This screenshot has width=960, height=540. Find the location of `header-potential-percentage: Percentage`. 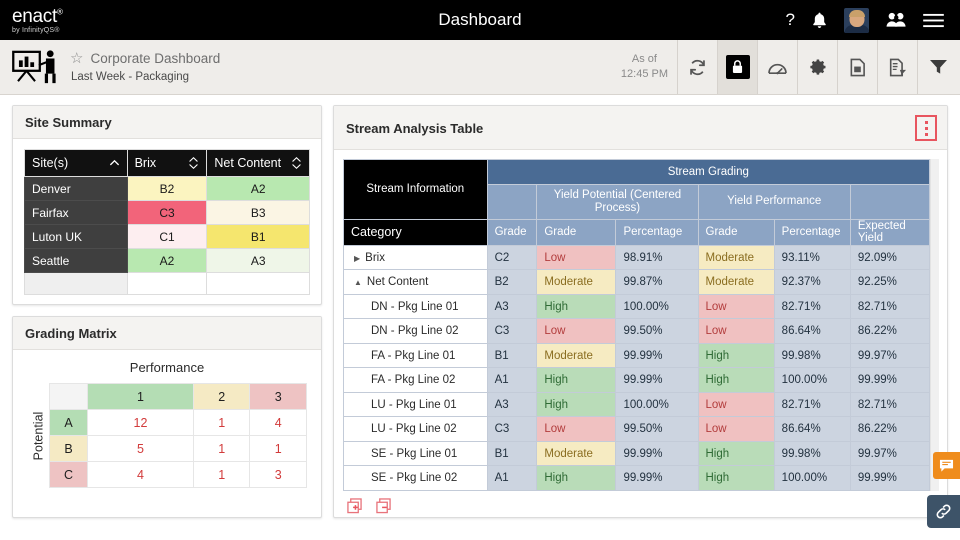

header-potential-percentage: Percentage is located at coordinates (657, 232).